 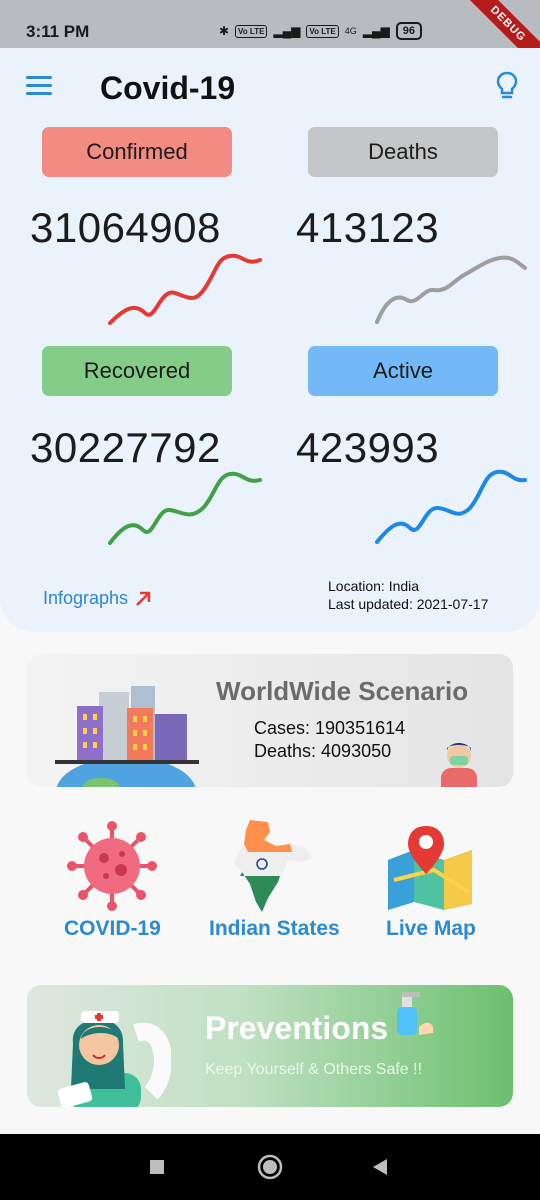 I want to click on recovered-sparkline, so click(x=185, y=508).